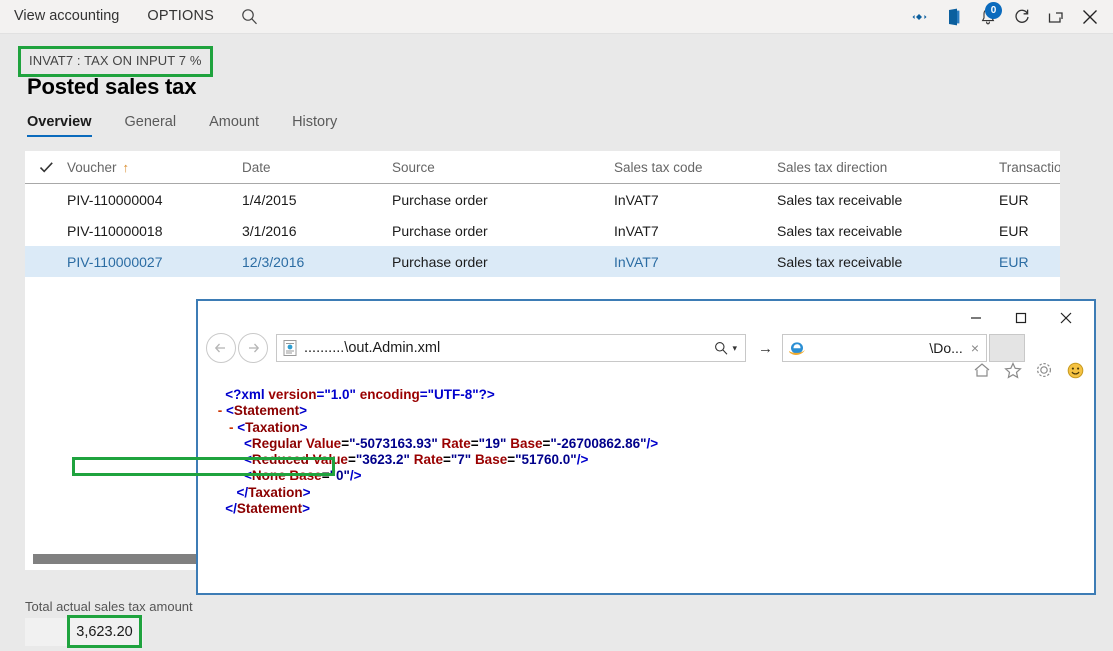 This screenshot has width=1113, height=651. What do you see at coordinates (1022, 16) in the screenshot?
I see `refresh-icon` at bounding box center [1022, 16].